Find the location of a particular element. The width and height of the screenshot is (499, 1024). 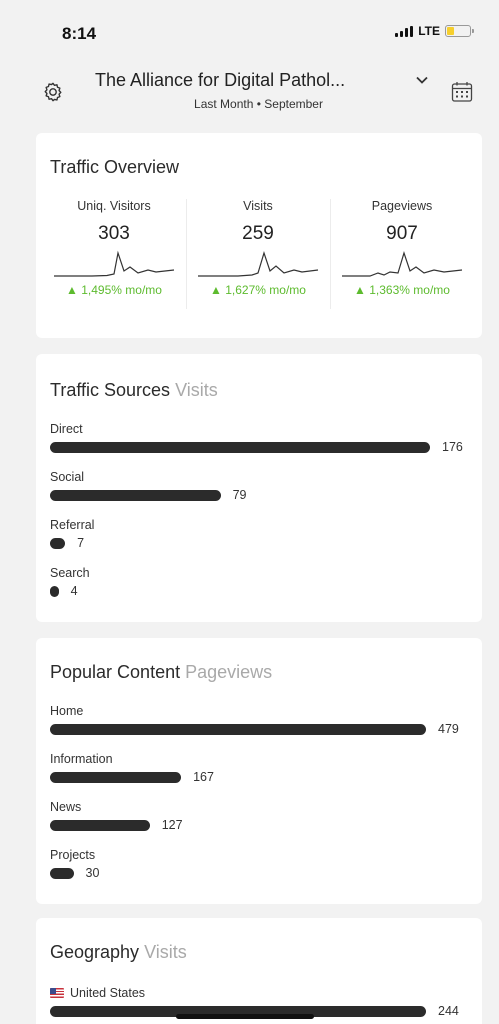

sparkline-pageviews is located at coordinates (402, 264).